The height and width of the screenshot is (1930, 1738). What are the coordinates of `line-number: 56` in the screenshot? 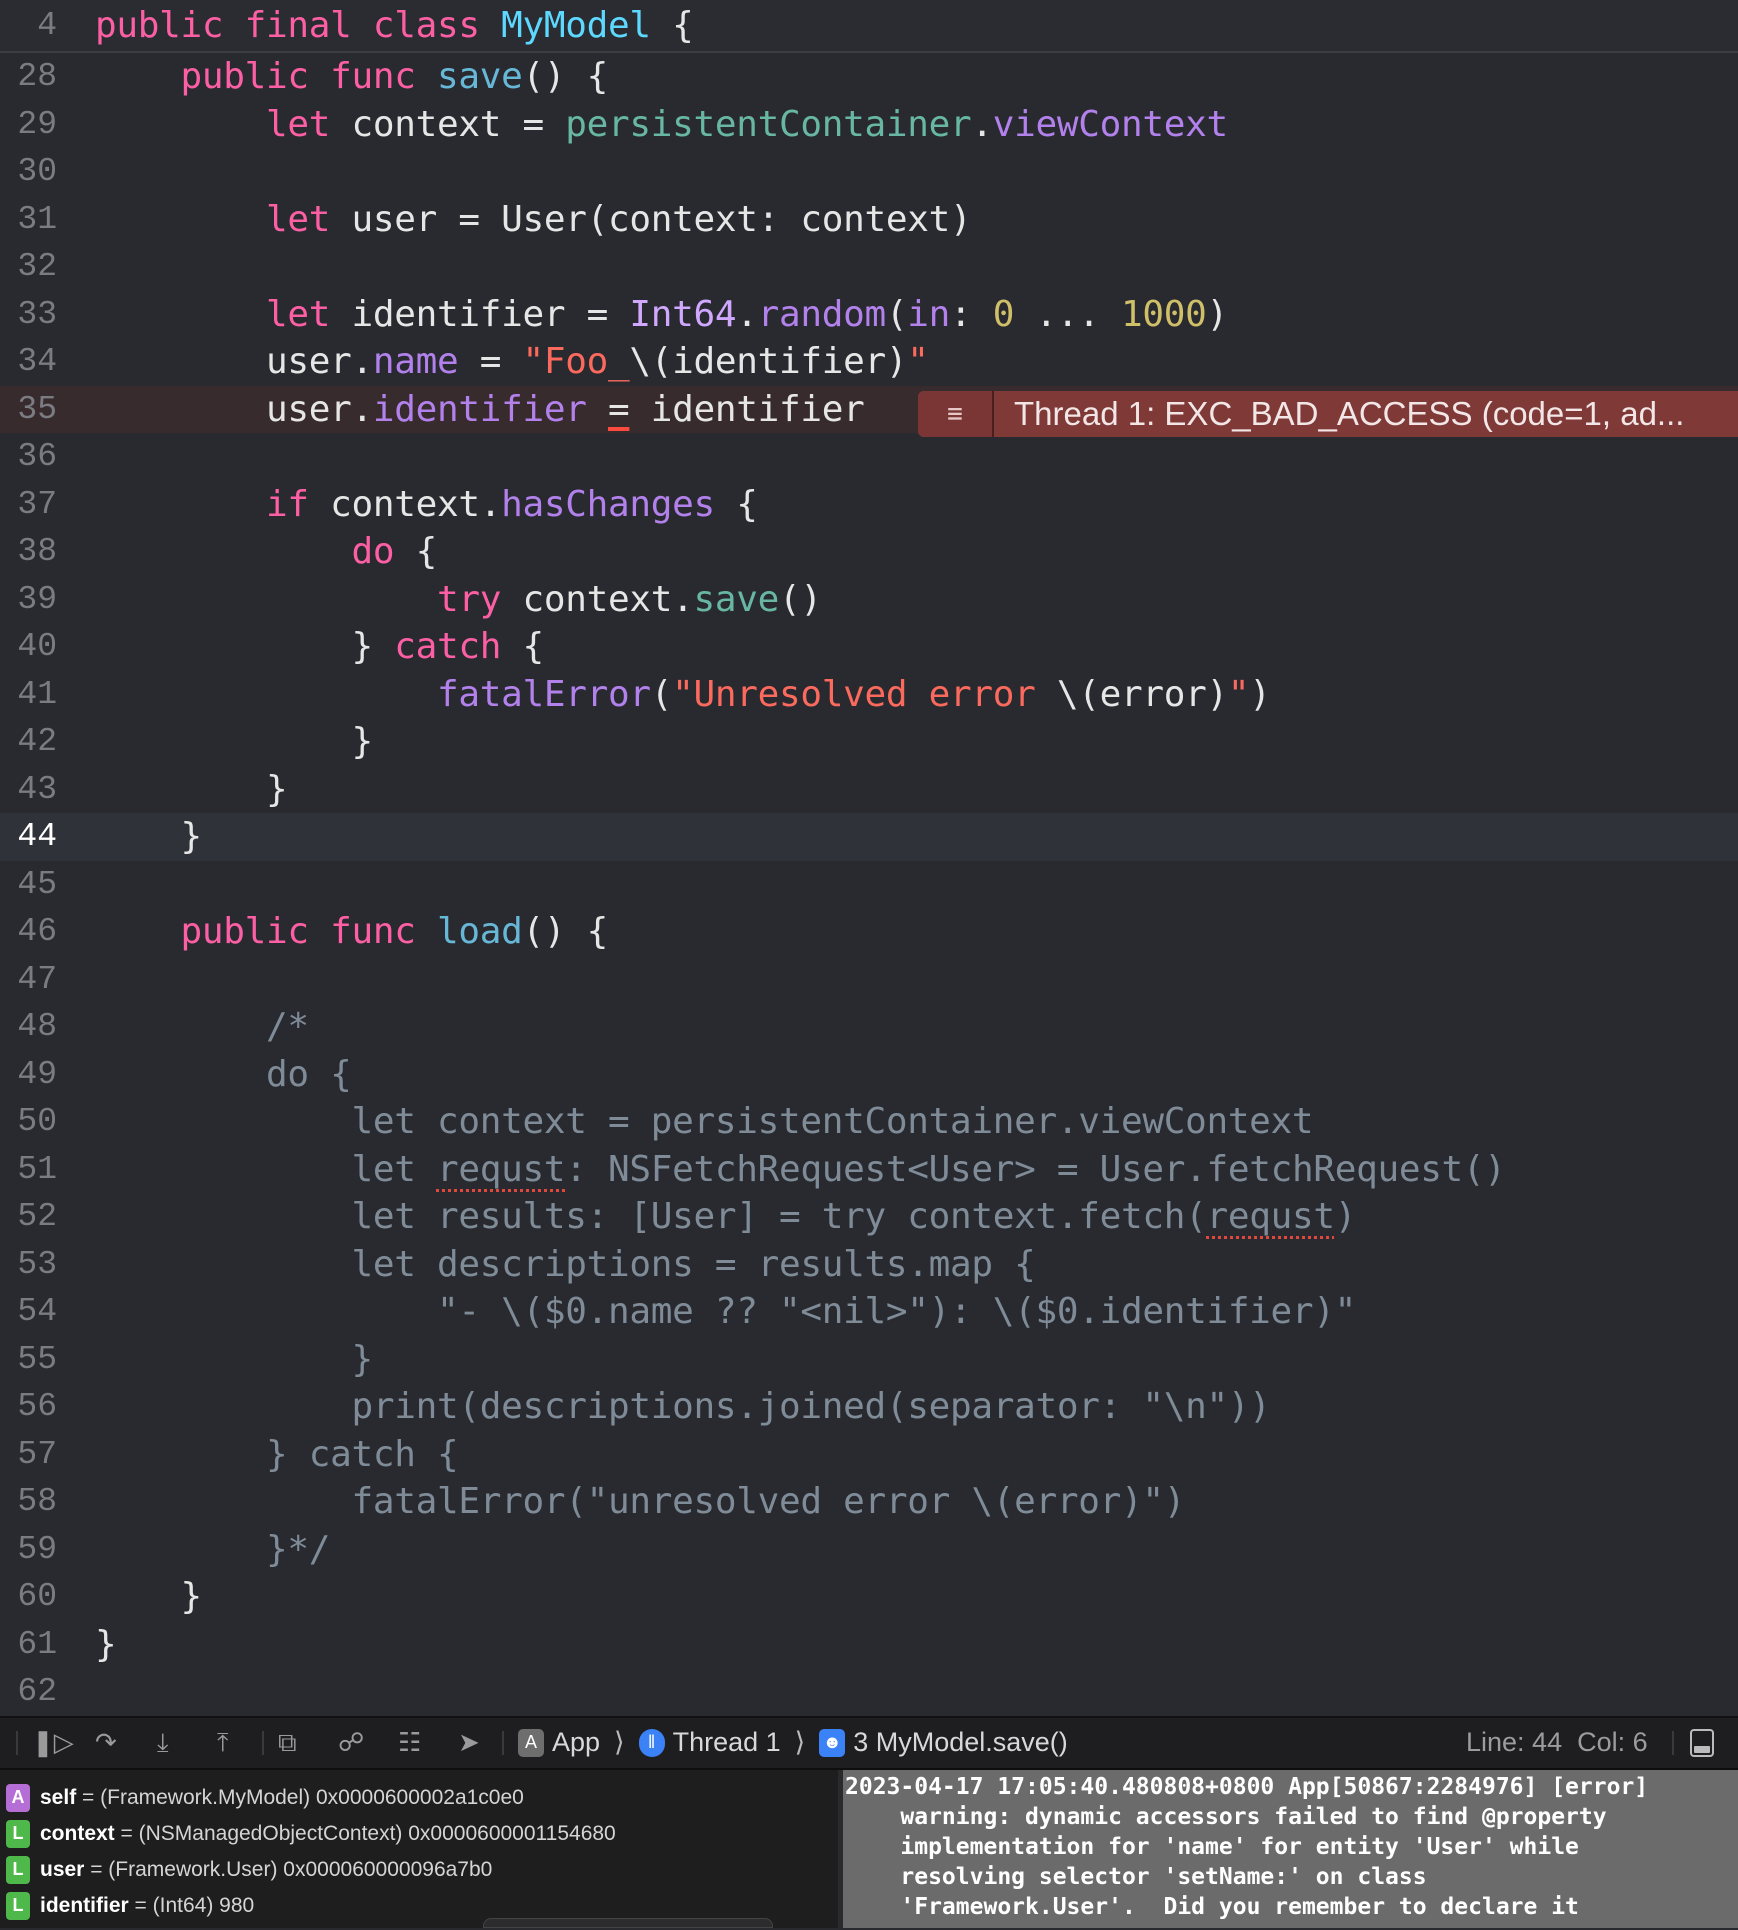 It's located at (28, 1407).